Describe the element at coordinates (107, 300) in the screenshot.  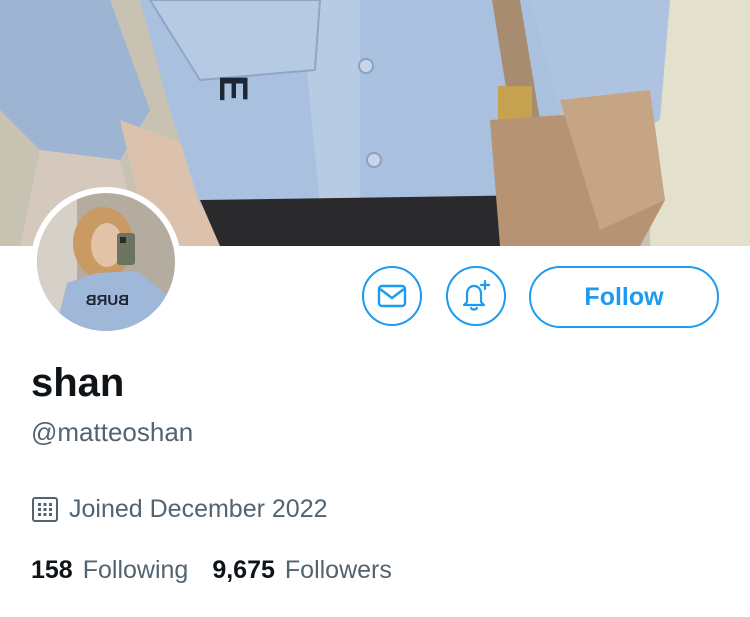
I see `avatar-shirt-text: BURB` at that location.